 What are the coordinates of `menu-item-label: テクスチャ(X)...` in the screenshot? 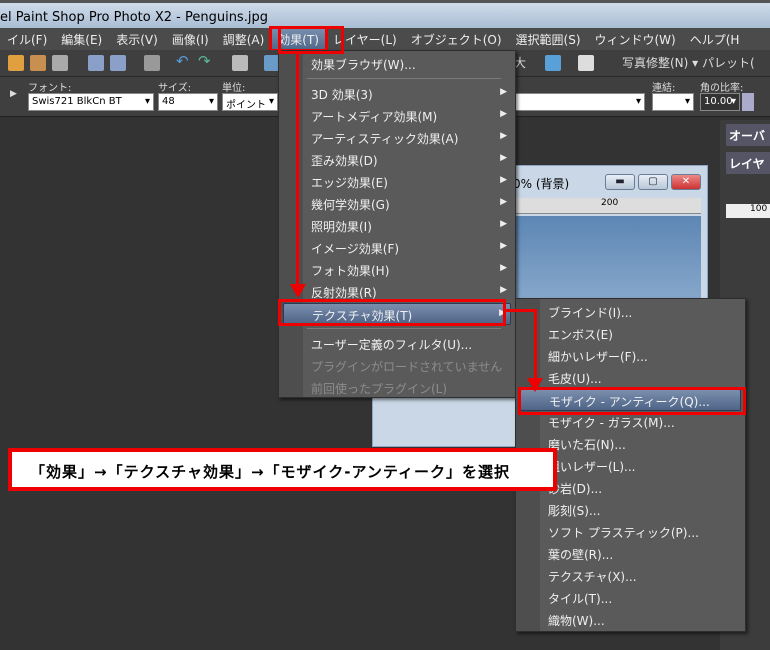 It's located at (592, 577).